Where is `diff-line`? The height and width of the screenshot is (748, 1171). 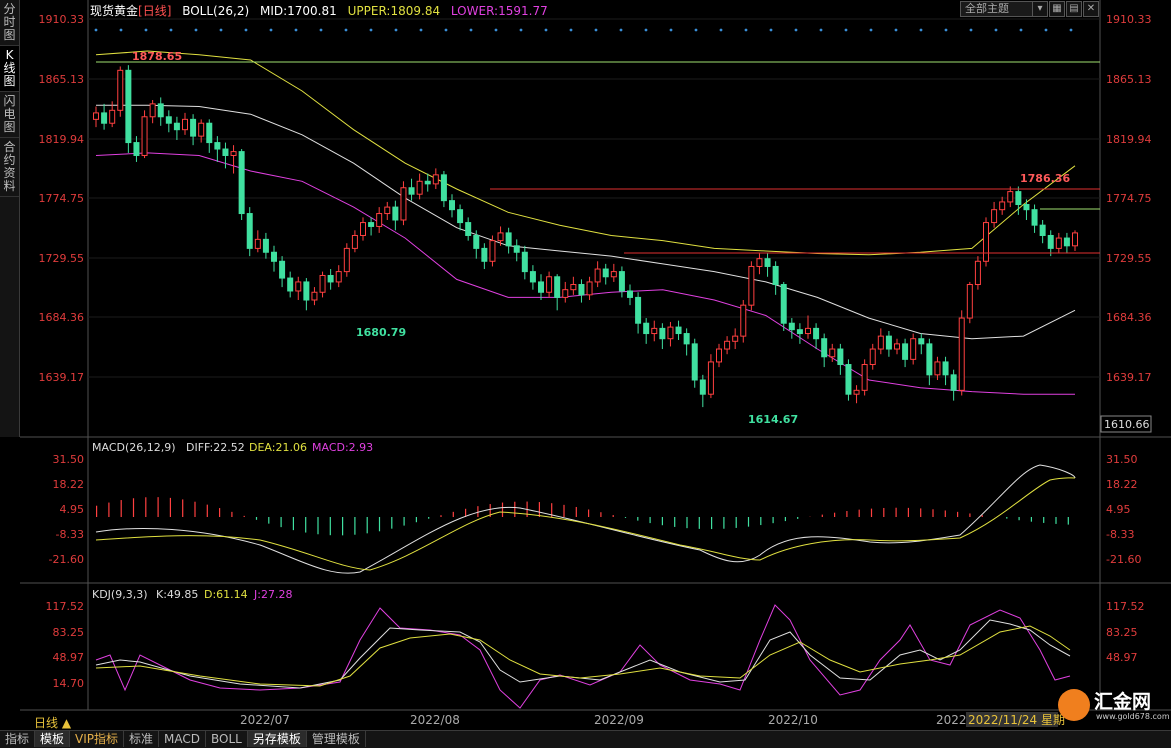
diff-line is located at coordinates (585, 519).